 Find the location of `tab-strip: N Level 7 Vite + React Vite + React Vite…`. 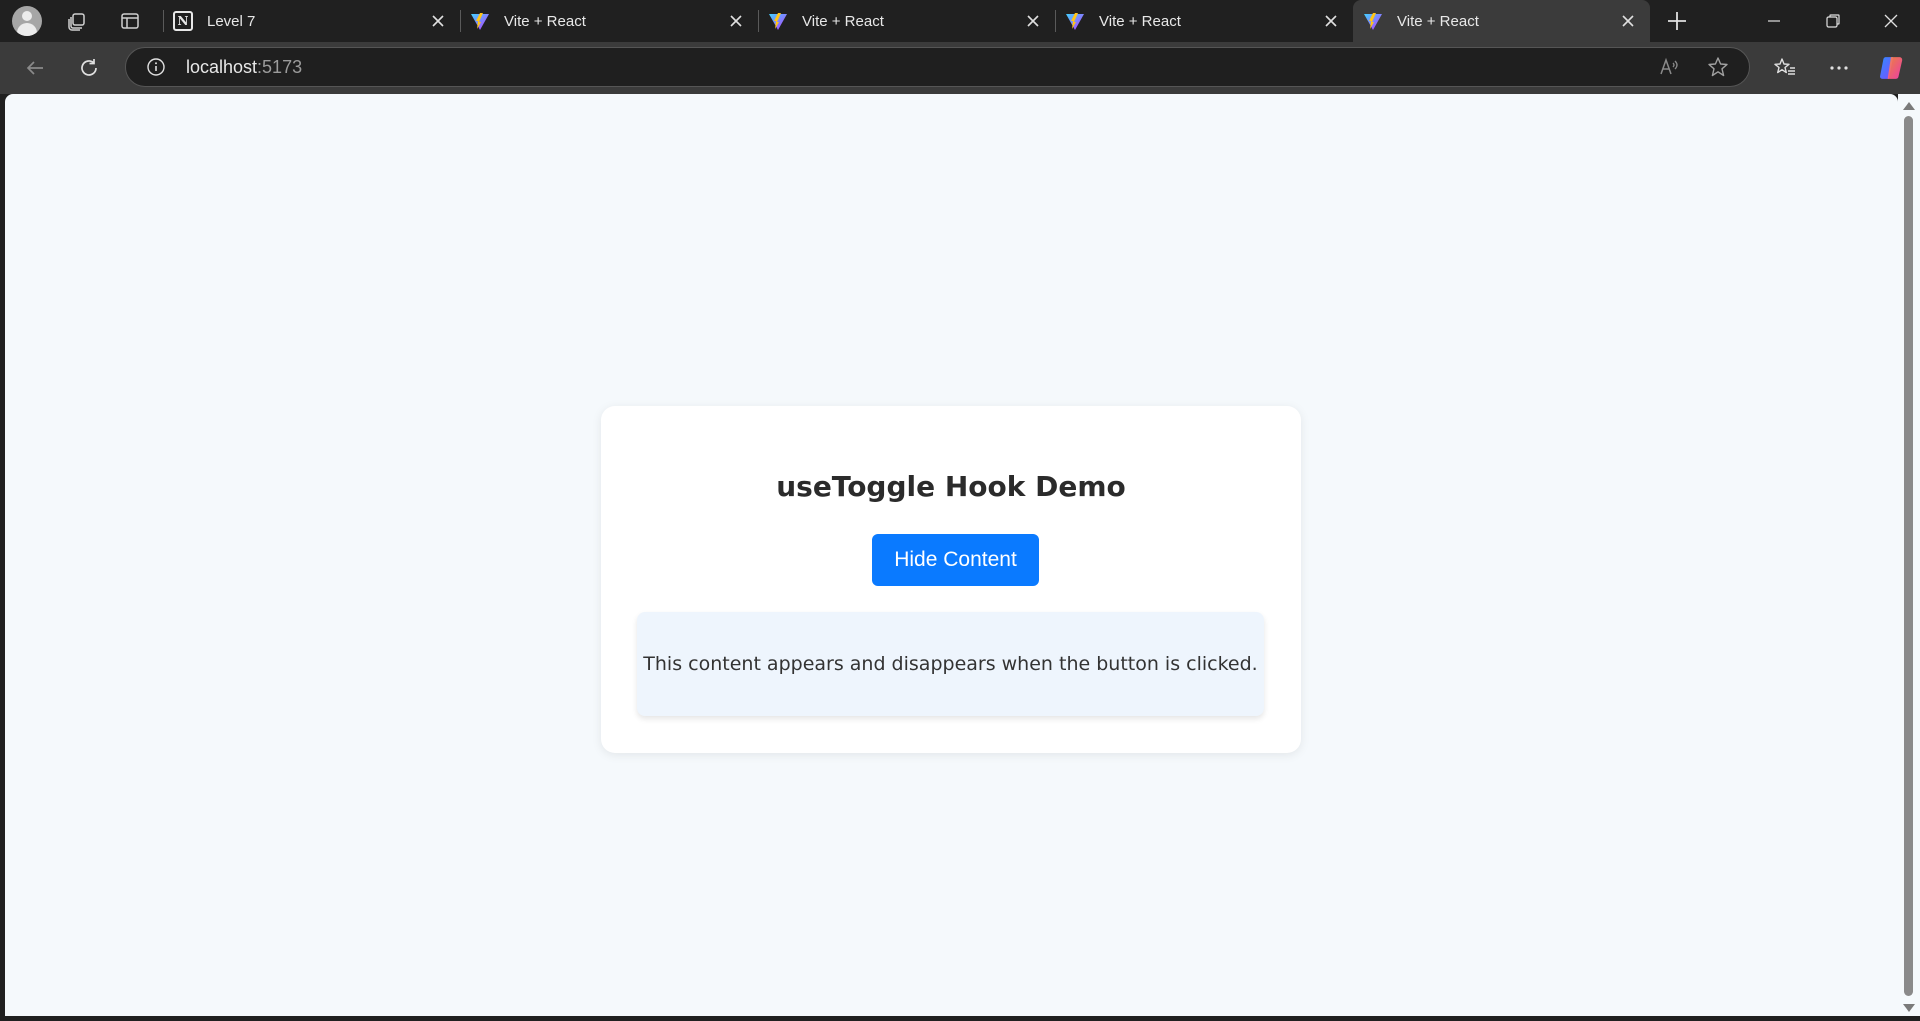

tab-strip: N Level 7 Vite + React Vite + React Vite… is located at coordinates (960, 21).